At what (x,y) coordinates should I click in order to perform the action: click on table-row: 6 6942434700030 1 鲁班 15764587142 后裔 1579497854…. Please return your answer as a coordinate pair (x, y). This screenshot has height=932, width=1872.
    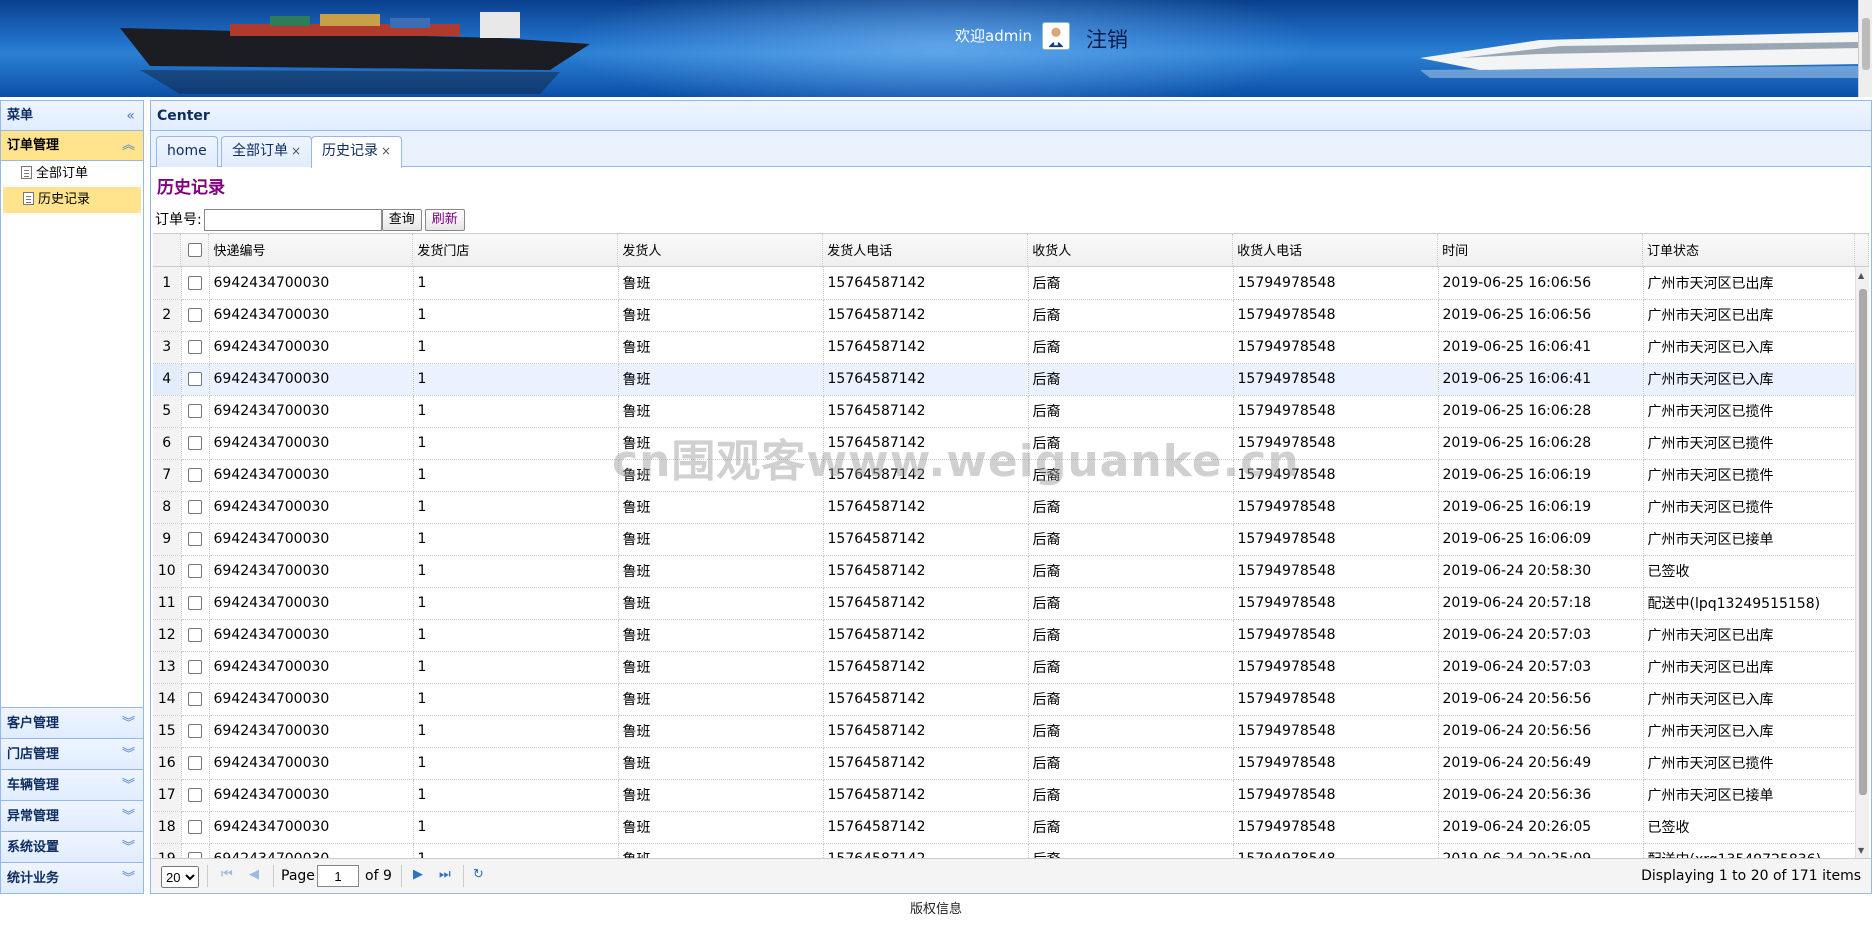
    Looking at the image, I should click on (1004, 443).